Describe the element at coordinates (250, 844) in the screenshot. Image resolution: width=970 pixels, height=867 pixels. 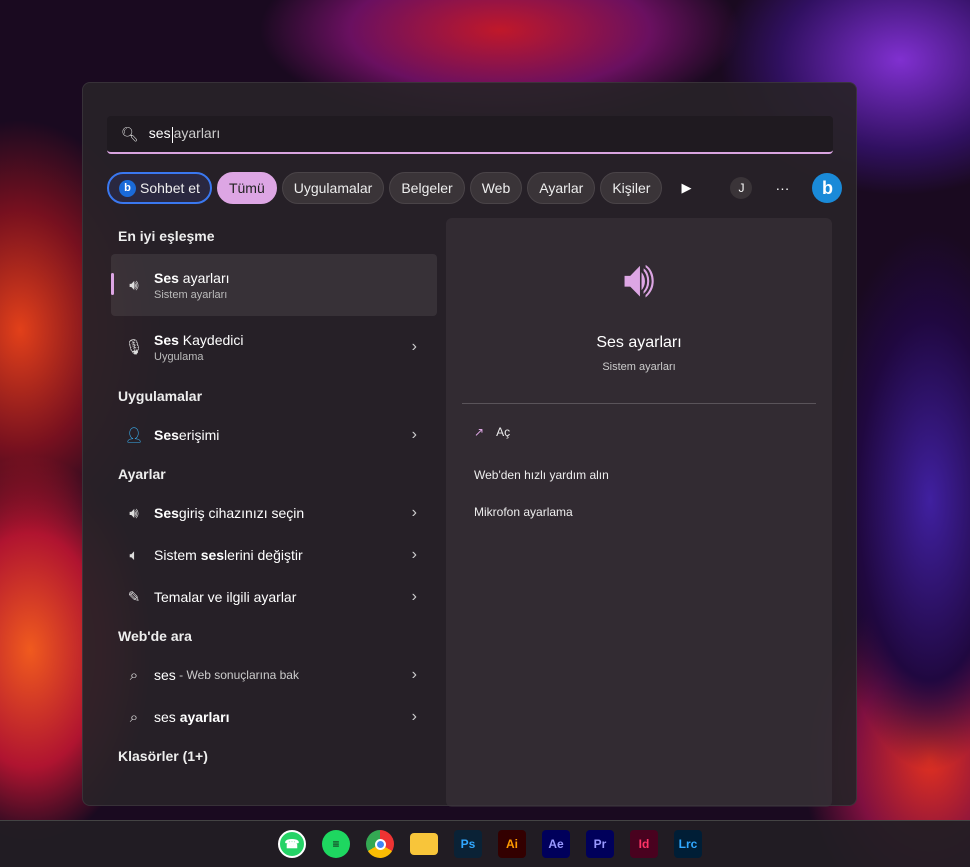
I see `start-button` at that location.